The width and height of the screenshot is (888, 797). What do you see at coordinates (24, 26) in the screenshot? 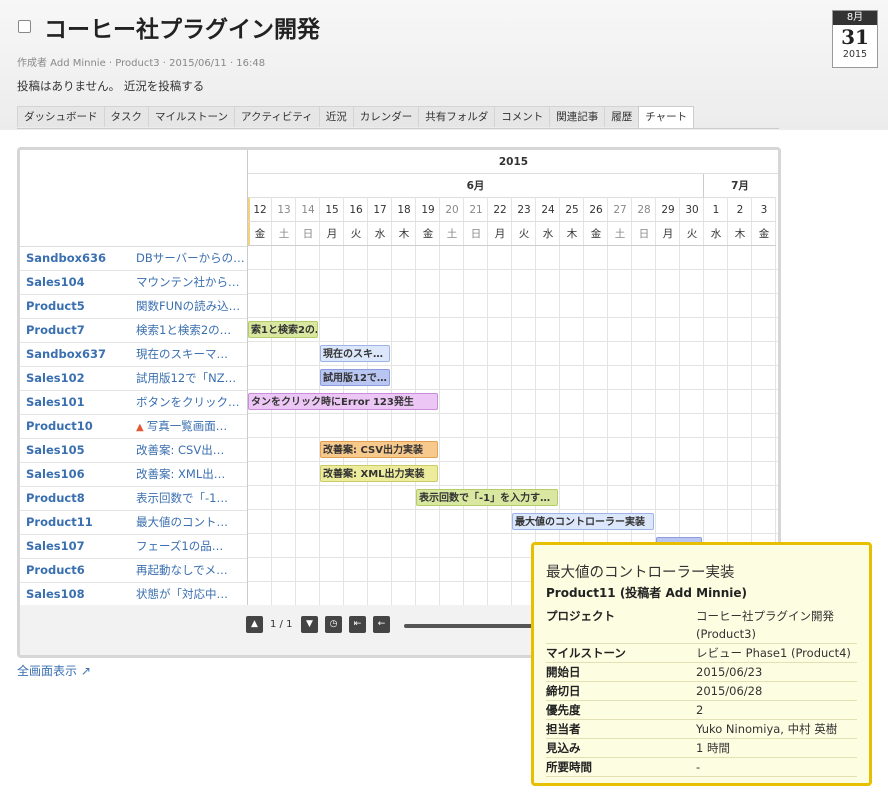
I see `complete-checkbox` at bounding box center [24, 26].